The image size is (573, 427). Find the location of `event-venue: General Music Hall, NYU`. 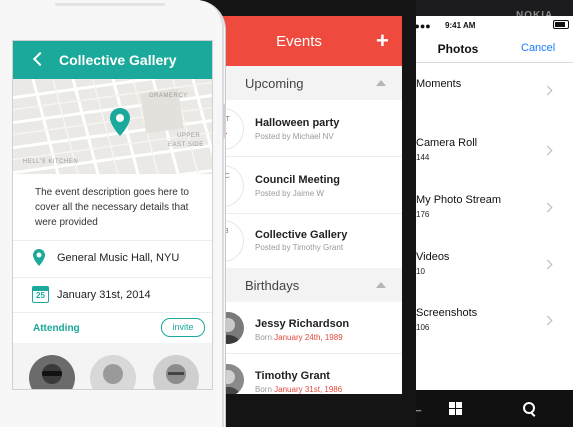

event-venue: General Music Hall, NYU is located at coordinates (118, 258).